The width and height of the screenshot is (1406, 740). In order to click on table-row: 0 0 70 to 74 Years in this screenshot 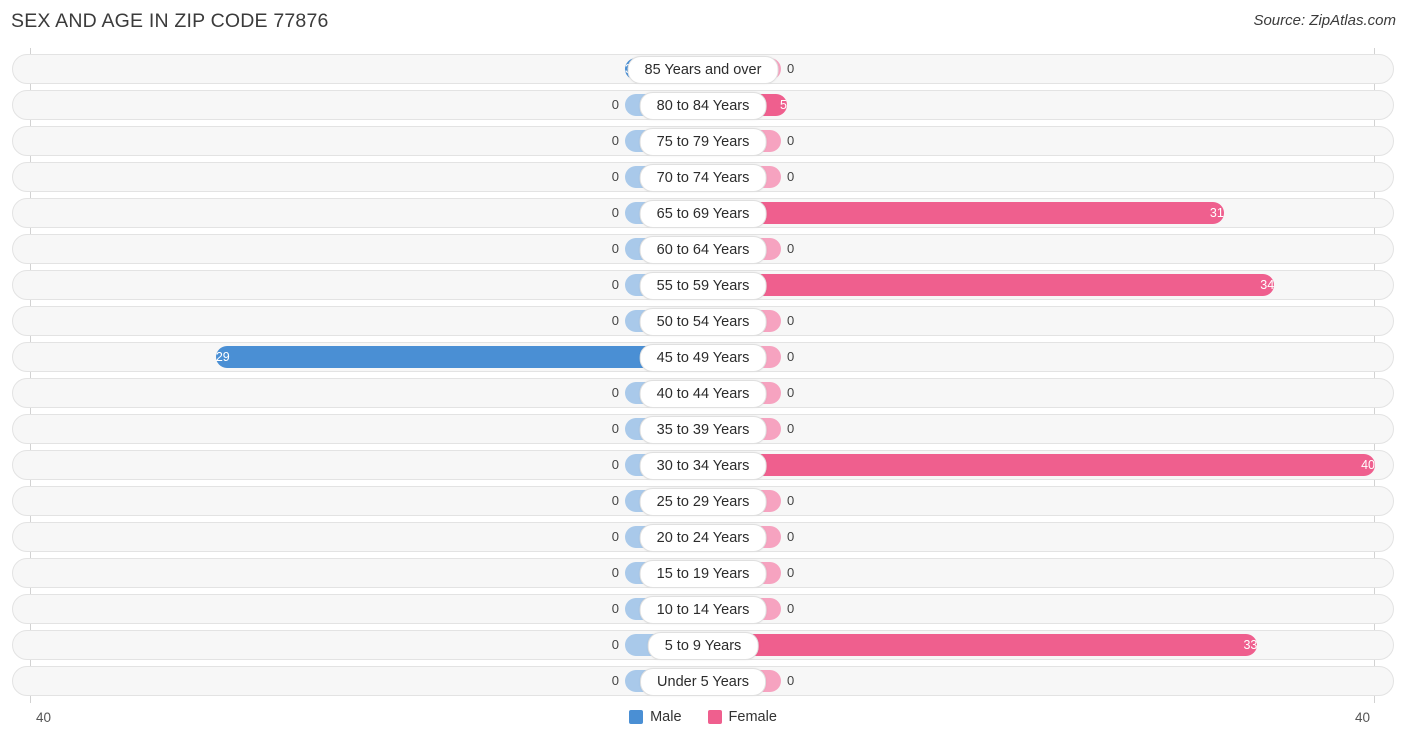, I will do `click(703, 177)`.